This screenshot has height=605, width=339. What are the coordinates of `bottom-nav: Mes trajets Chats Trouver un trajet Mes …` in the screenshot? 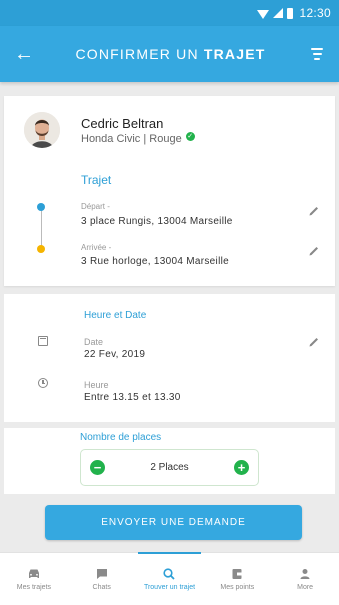 It's located at (169, 578).